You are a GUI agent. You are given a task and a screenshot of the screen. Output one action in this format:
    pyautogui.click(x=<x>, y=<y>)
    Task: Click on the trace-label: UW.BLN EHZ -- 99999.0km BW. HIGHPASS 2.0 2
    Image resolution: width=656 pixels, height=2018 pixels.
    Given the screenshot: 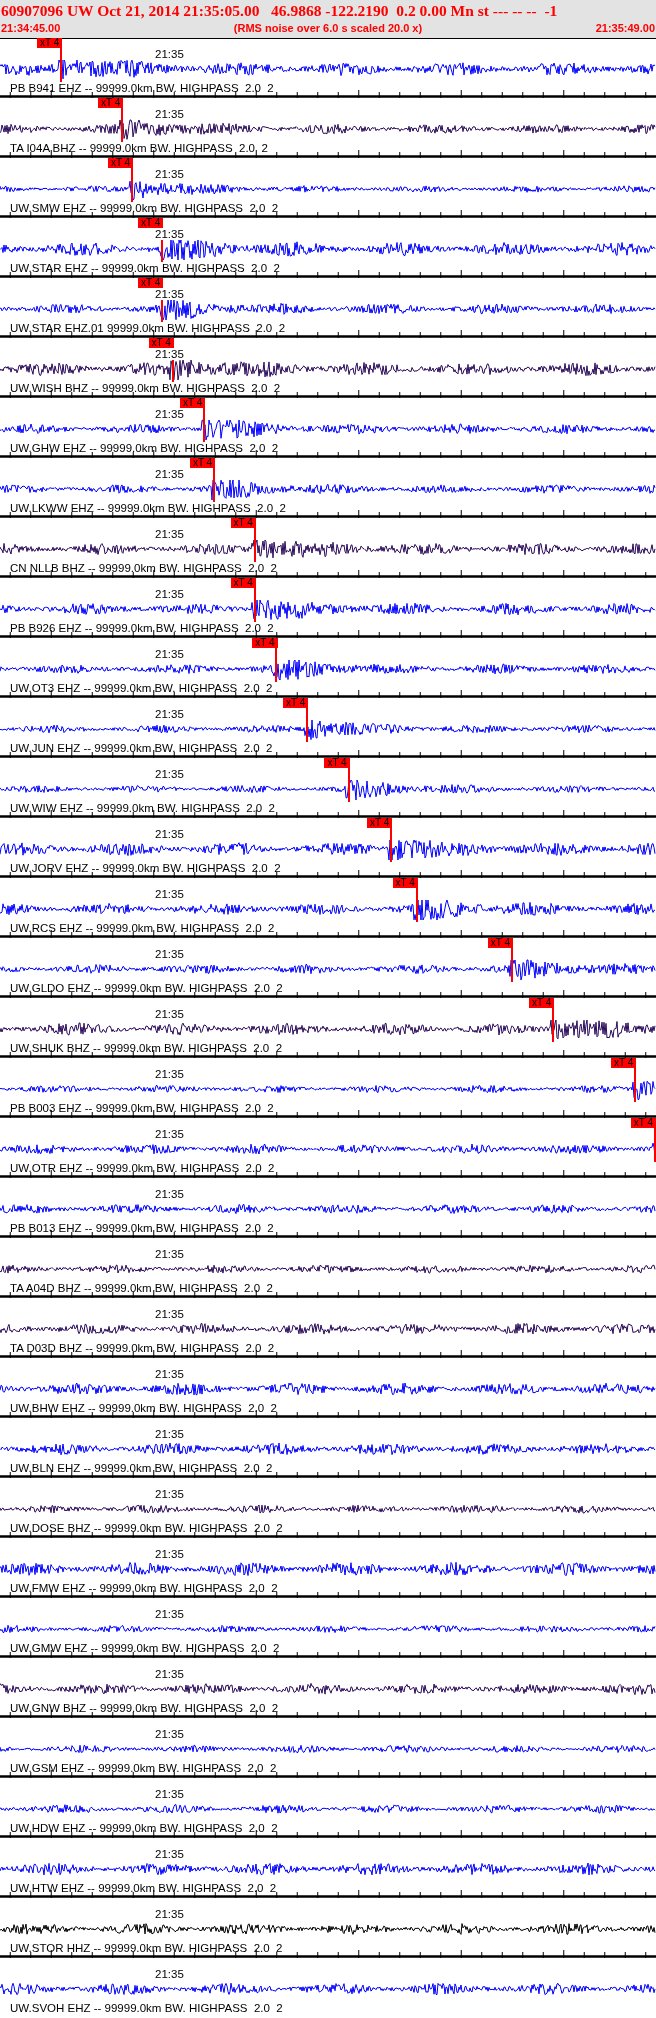 What is the action you would take?
    pyautogui.click(x=141, y=1468)
    